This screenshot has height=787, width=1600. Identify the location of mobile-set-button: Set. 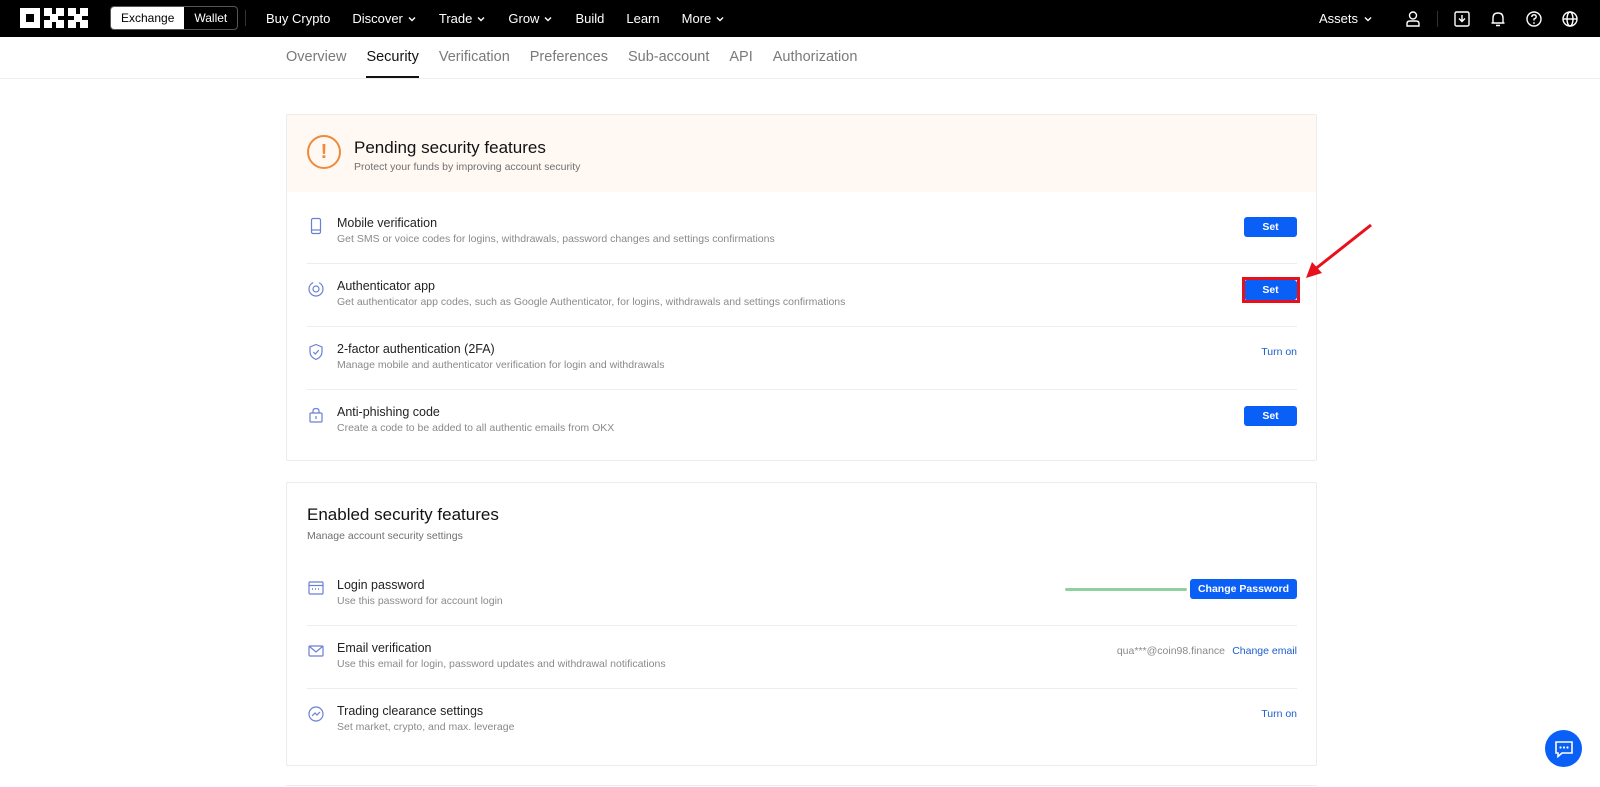
(1270, 227).